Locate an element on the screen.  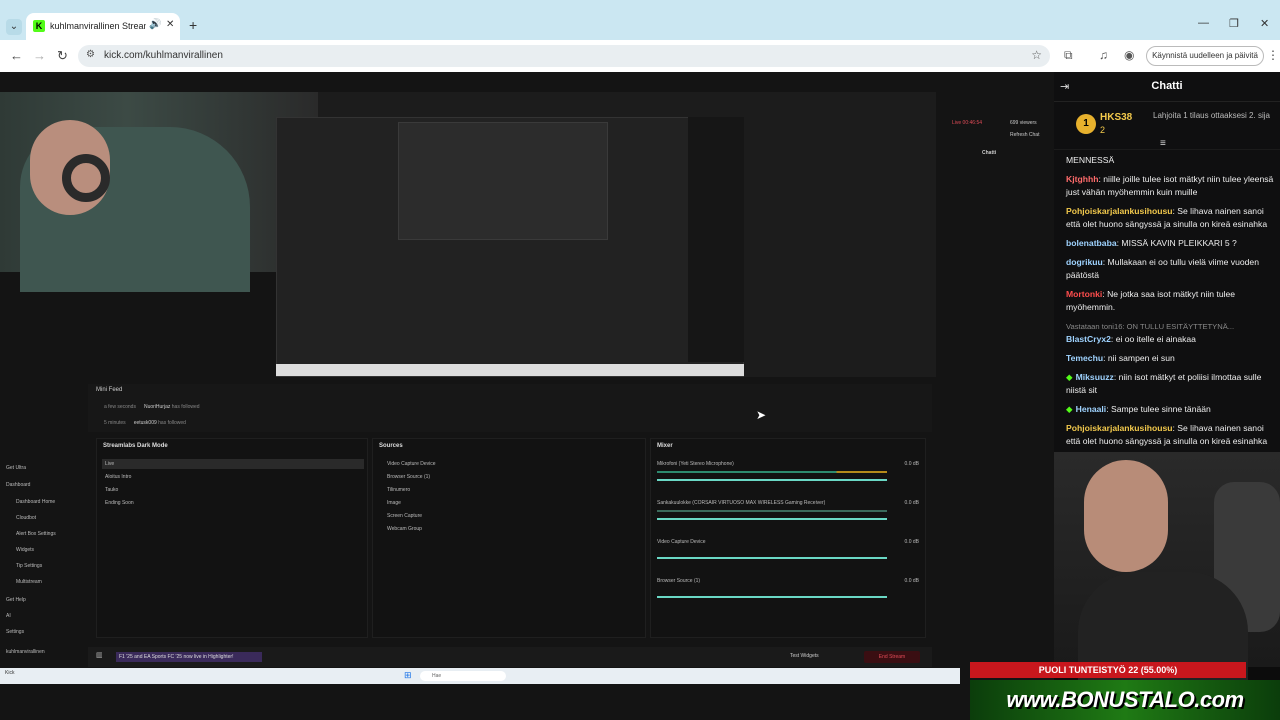
nested-taskbar is located at coordinates (510, 370).